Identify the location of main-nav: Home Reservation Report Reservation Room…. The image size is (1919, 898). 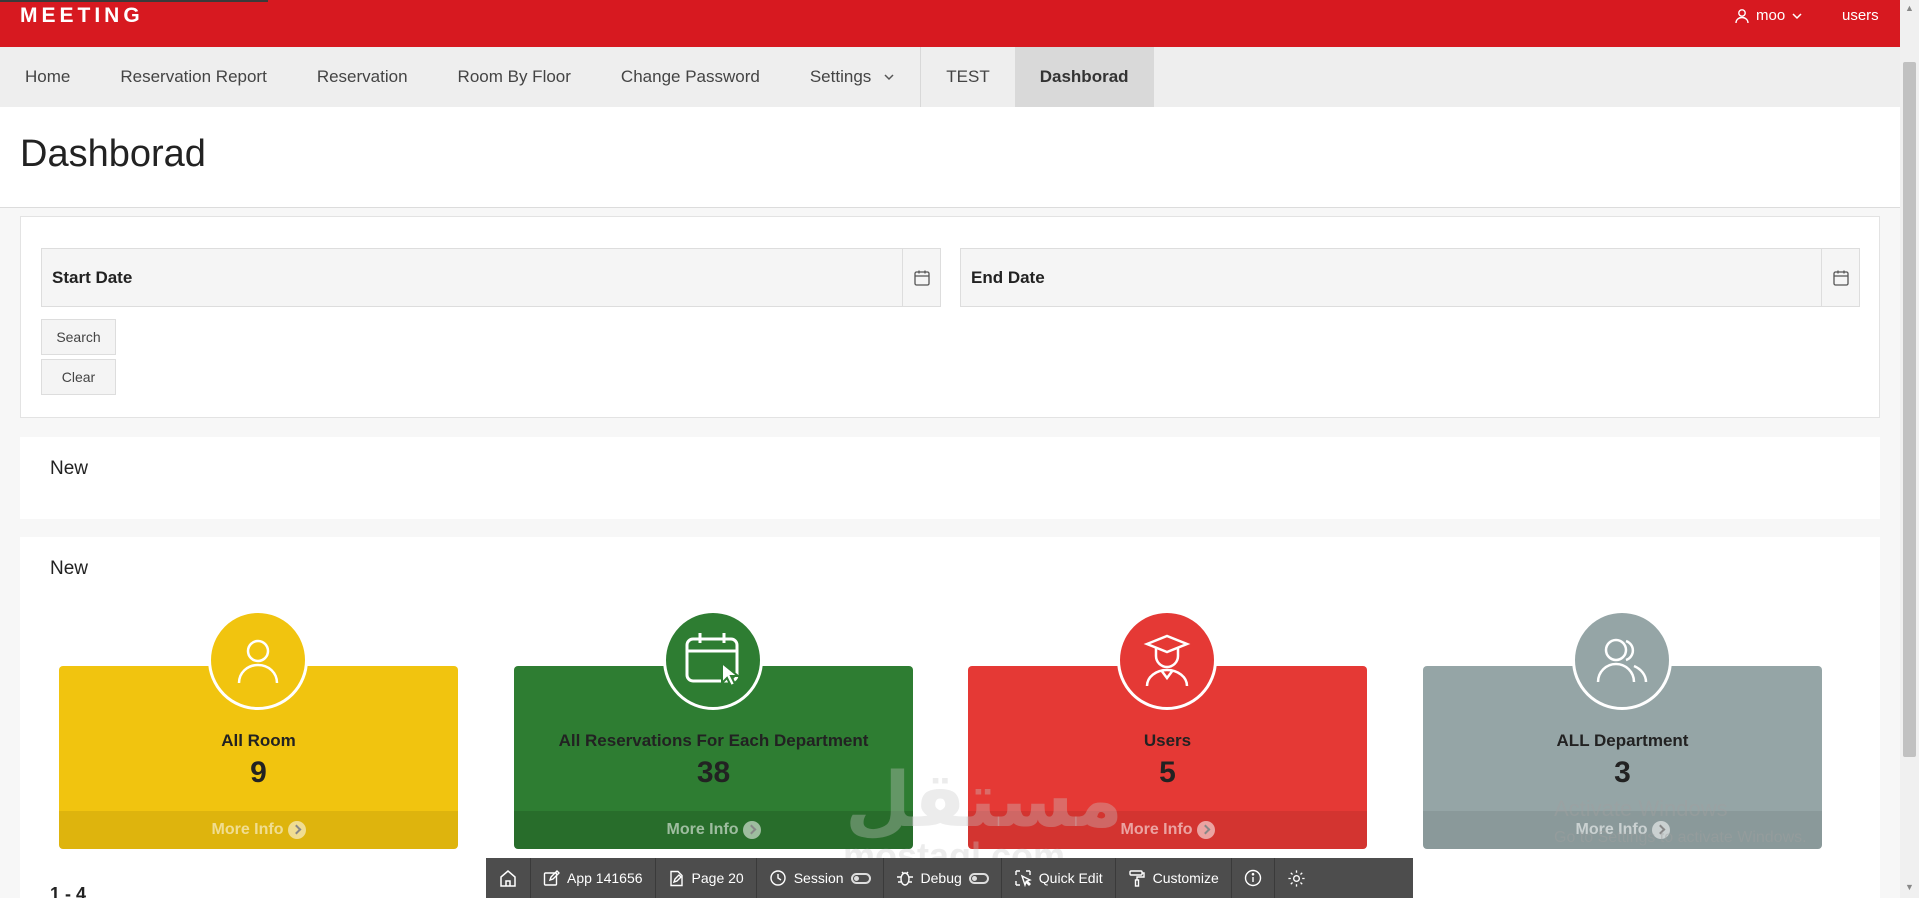
(950, 77).